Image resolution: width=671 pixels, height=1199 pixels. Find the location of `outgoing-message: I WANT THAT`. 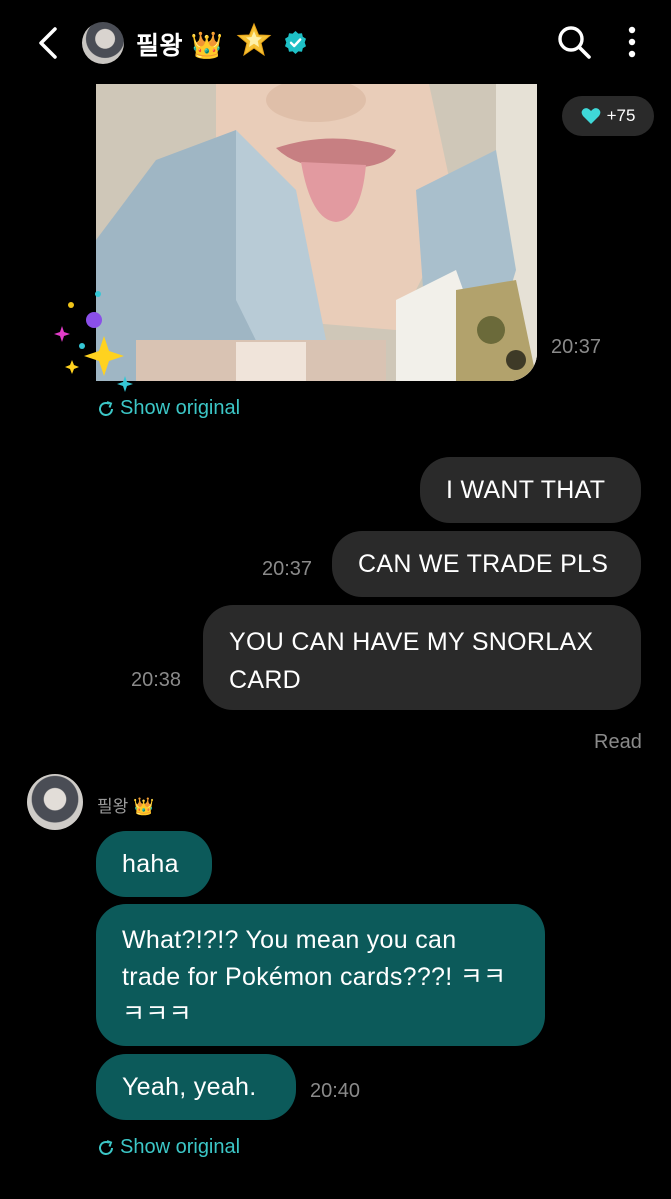

outgoing-message: I WANT THAT is located at coordinates (530, 490).